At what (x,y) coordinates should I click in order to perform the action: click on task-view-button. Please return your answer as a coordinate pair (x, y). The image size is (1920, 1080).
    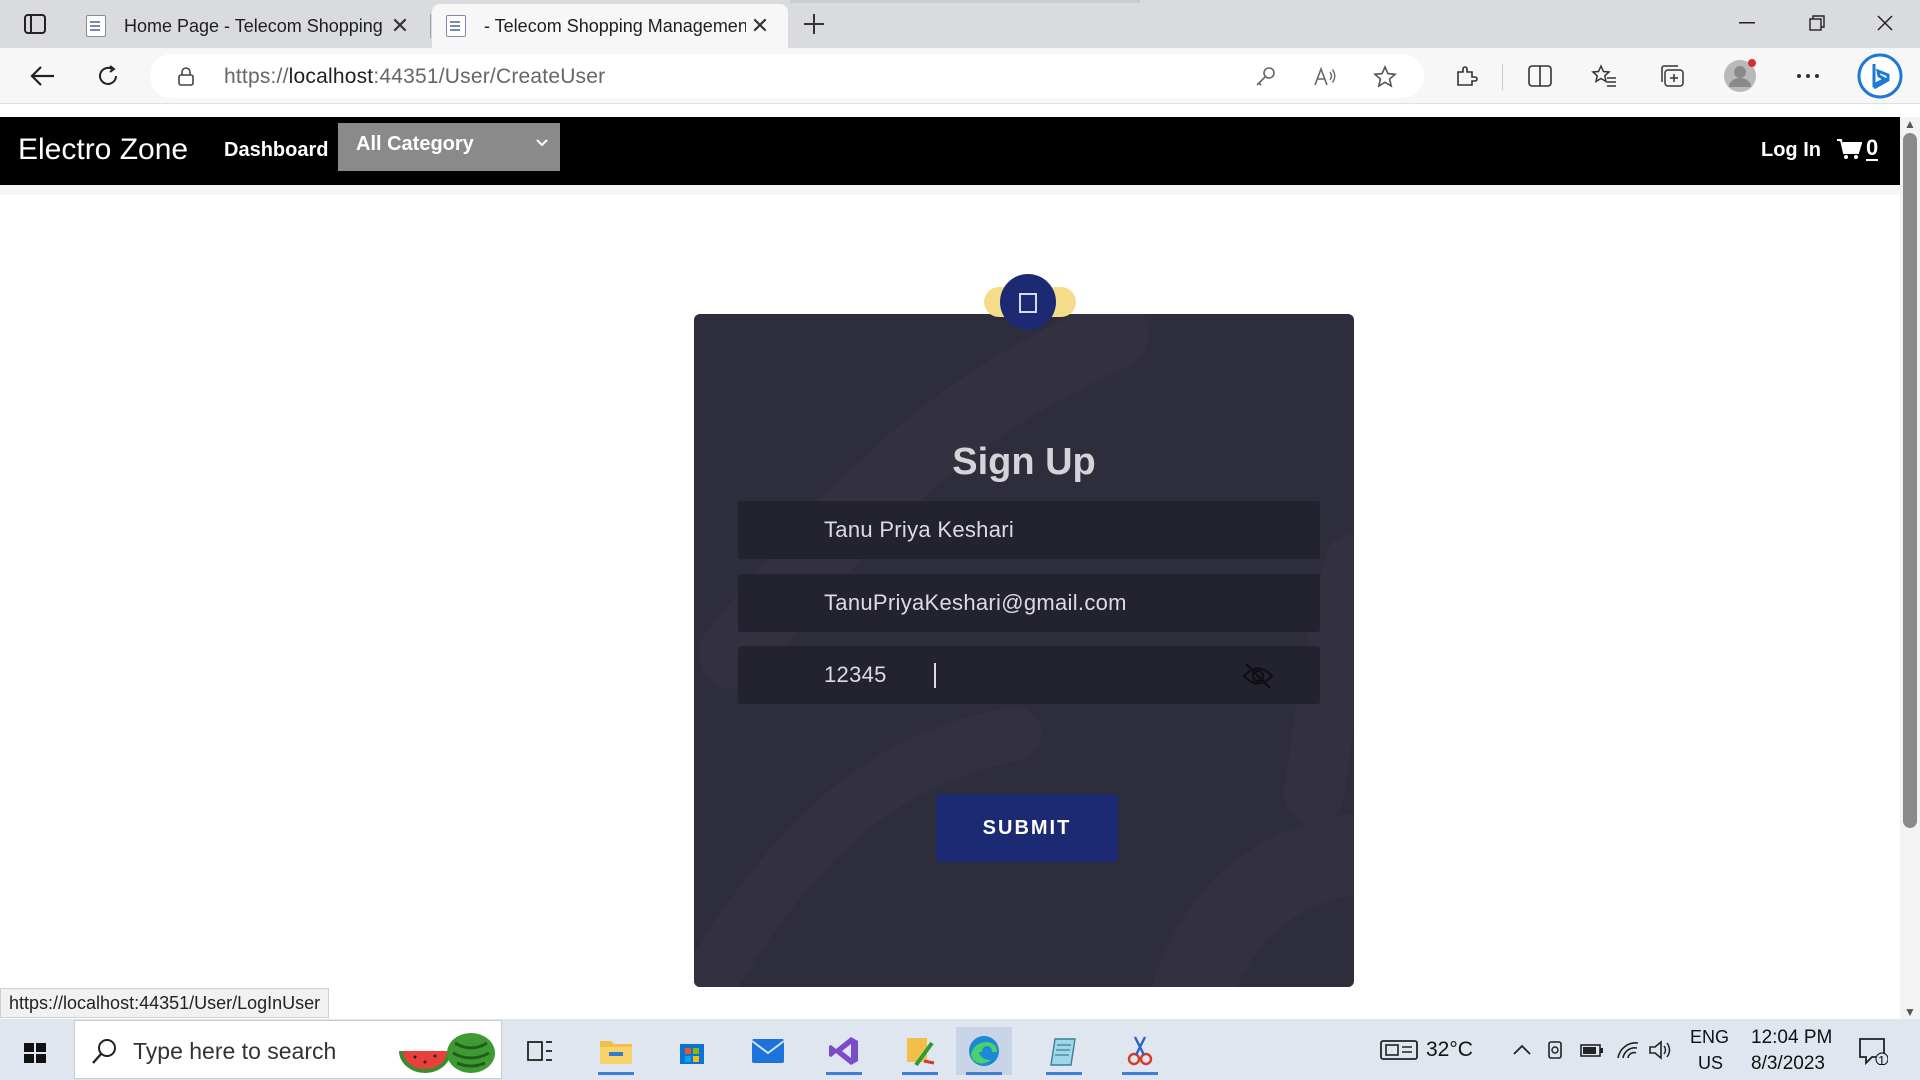
    Looking at the image, I should click on (540, 1051).